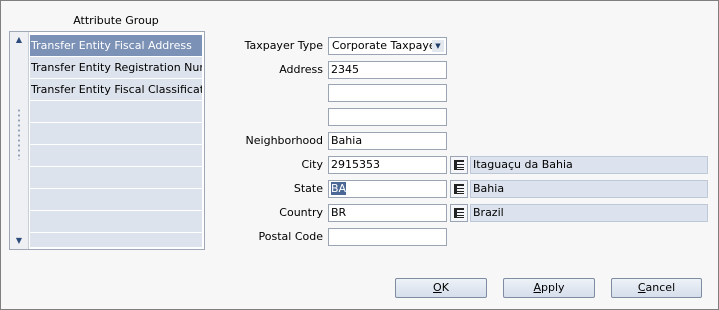  Describe the element at coordinates (116, 46) in the screenshot. I see `list-item-fiscal-address: Transfer Entity Fiscal Address` at that location.